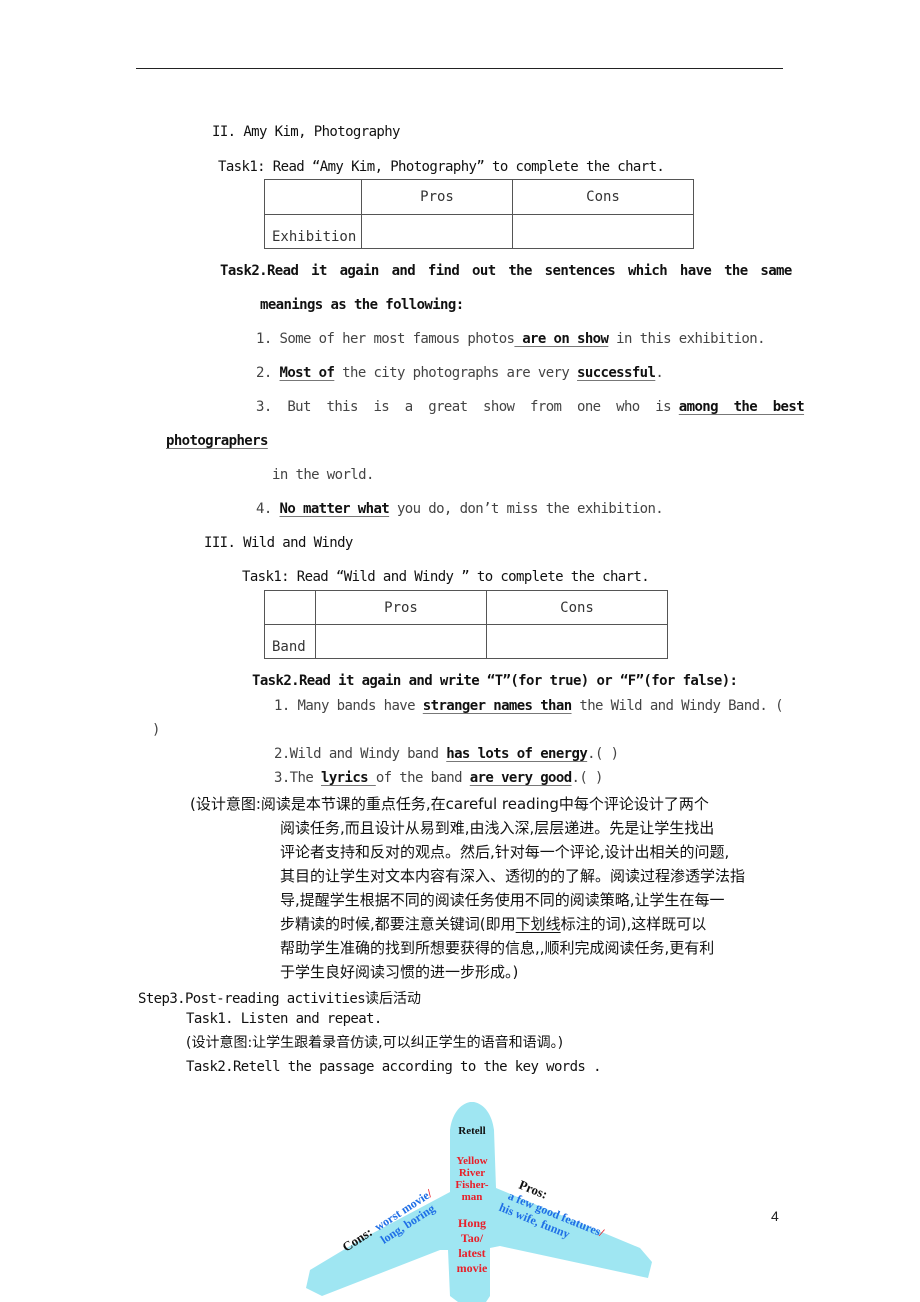  What do you see at coordinates (472, 1268) in the screenshot?
I see `center-text-line: movie` at bounding box center [472, 1268].